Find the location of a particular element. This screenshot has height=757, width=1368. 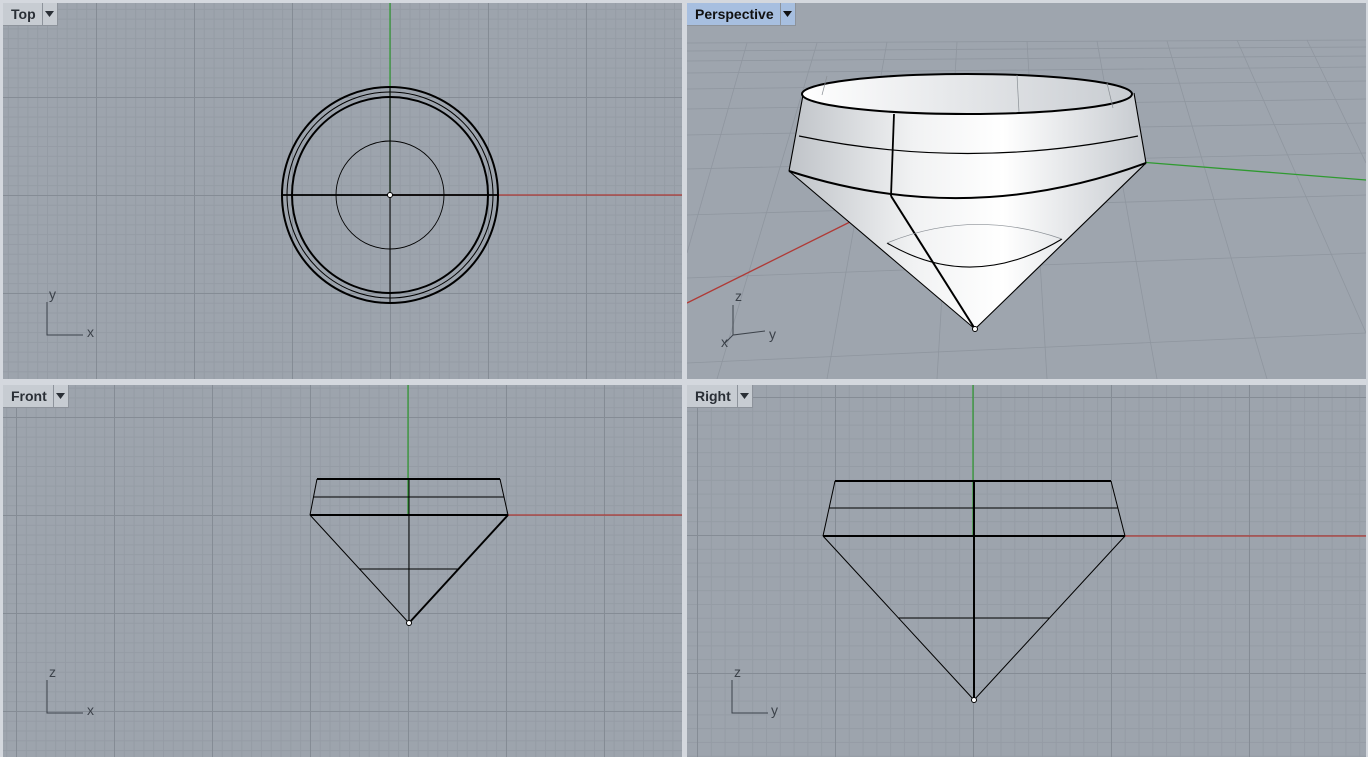

viewport-title: Right is located at coordinates (713, 396).